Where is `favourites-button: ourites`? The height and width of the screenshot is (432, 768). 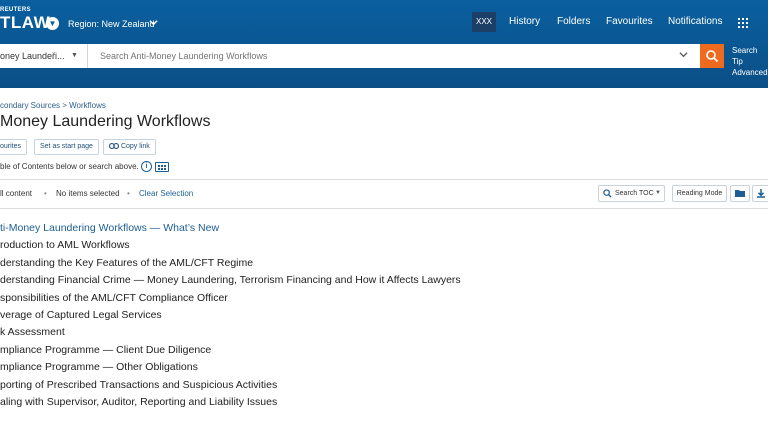 favourites-button: ourites is located at coordinates (14, 147).